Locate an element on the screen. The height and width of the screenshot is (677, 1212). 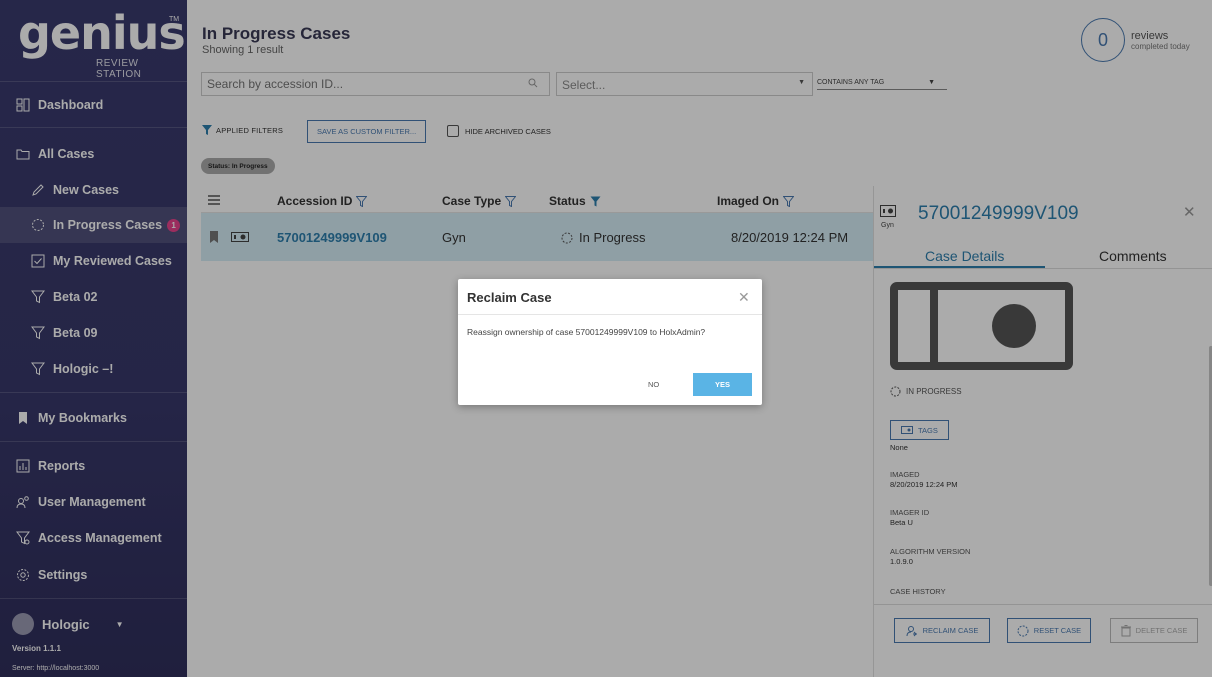
yes-button: YES is located at coordinates (722, 384).